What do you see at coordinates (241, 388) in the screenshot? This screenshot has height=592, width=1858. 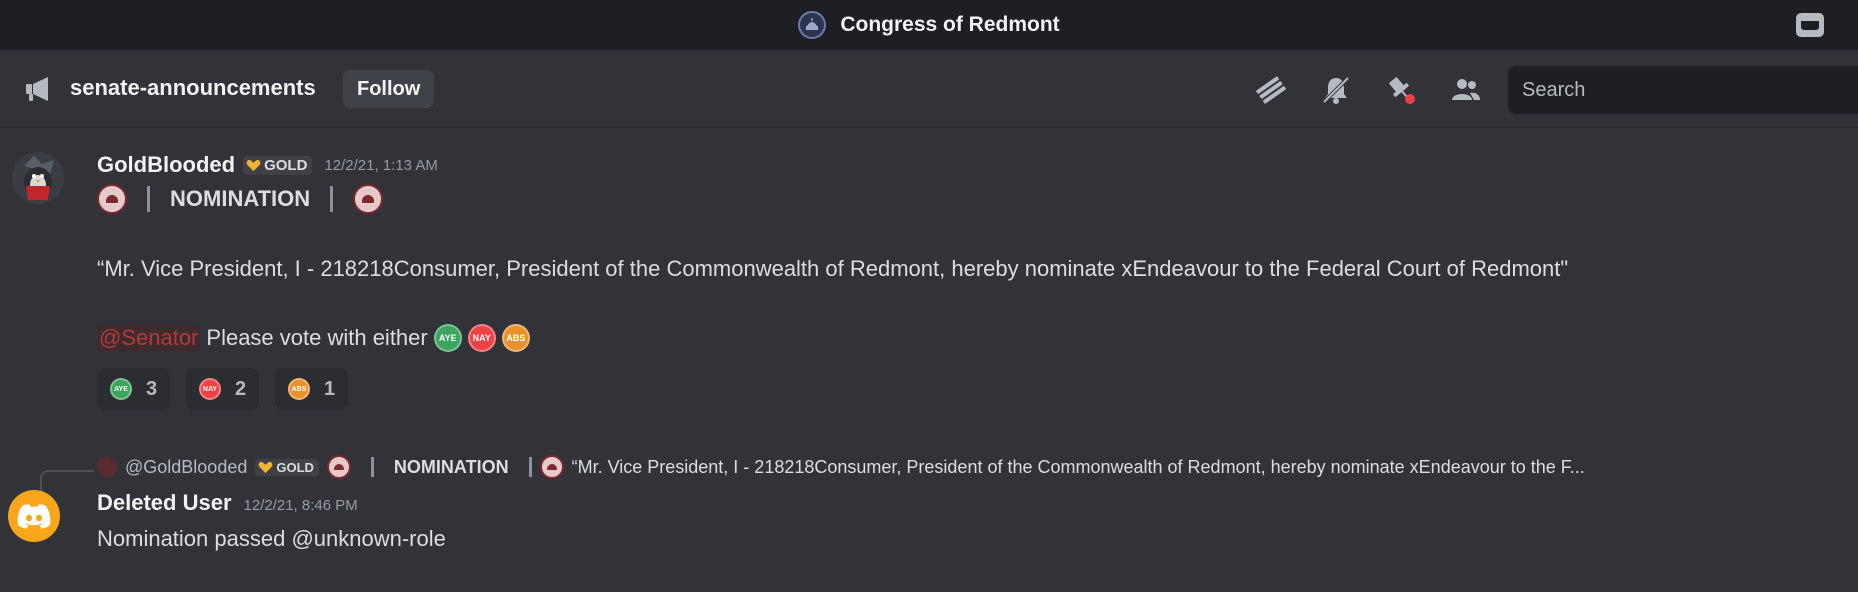 I see `reaction-count: 2` at bounding box center [241, 388].